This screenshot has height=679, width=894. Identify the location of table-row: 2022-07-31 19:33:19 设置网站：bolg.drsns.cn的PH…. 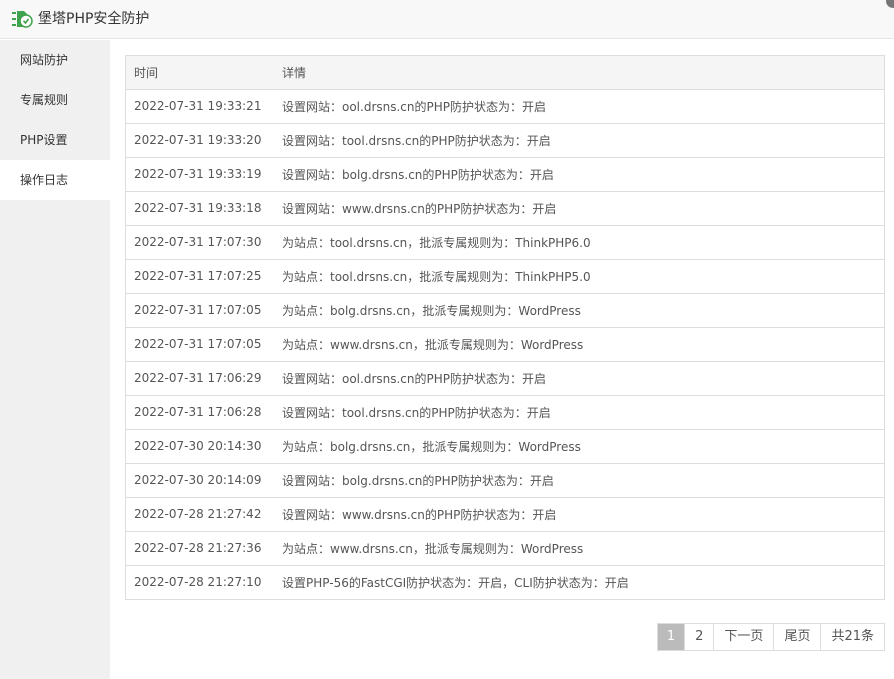
(505, 174).